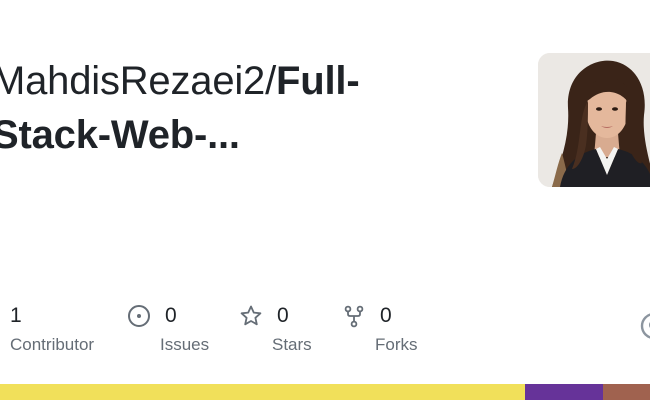 Image resolution: width=650 pixels, height=400 pixels. Describe the element at coordinates (138, 81) in the screenshot. I see `repo-owner: MahdisRezaei2/` at that location.